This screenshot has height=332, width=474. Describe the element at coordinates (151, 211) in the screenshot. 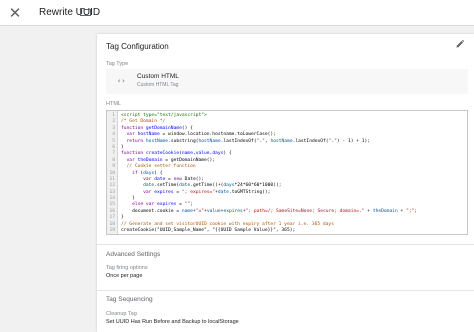

I see `code-token: document.cookie =` at that location.